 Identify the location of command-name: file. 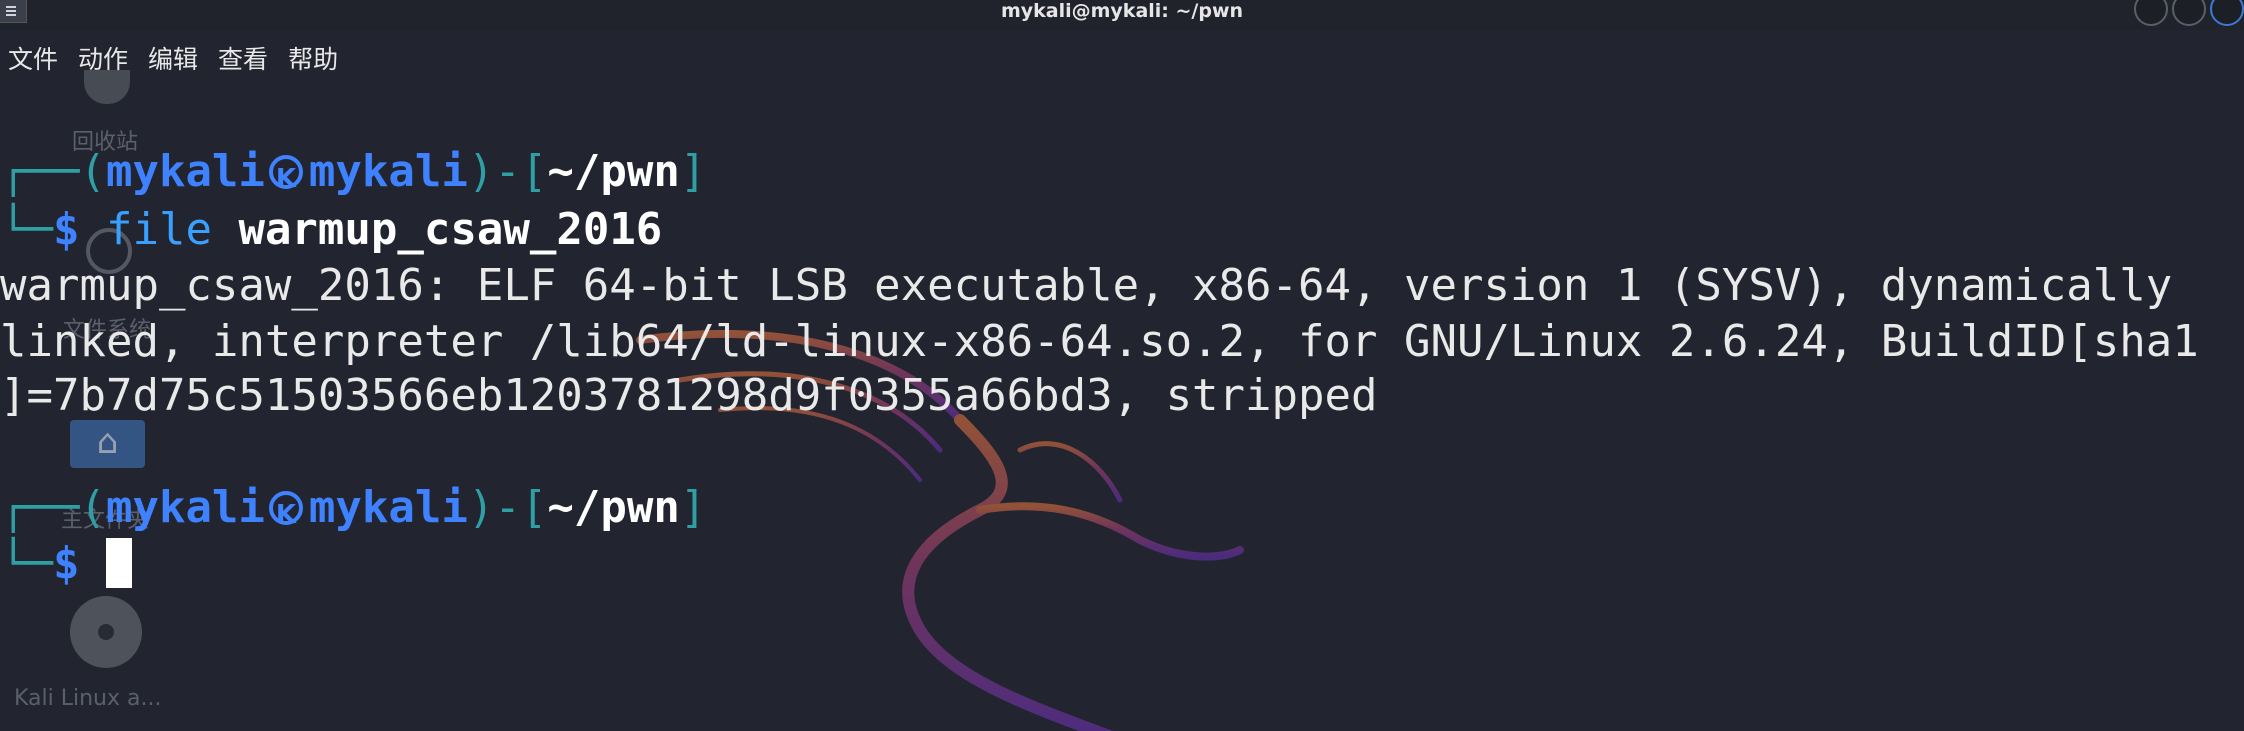
(158, 229).